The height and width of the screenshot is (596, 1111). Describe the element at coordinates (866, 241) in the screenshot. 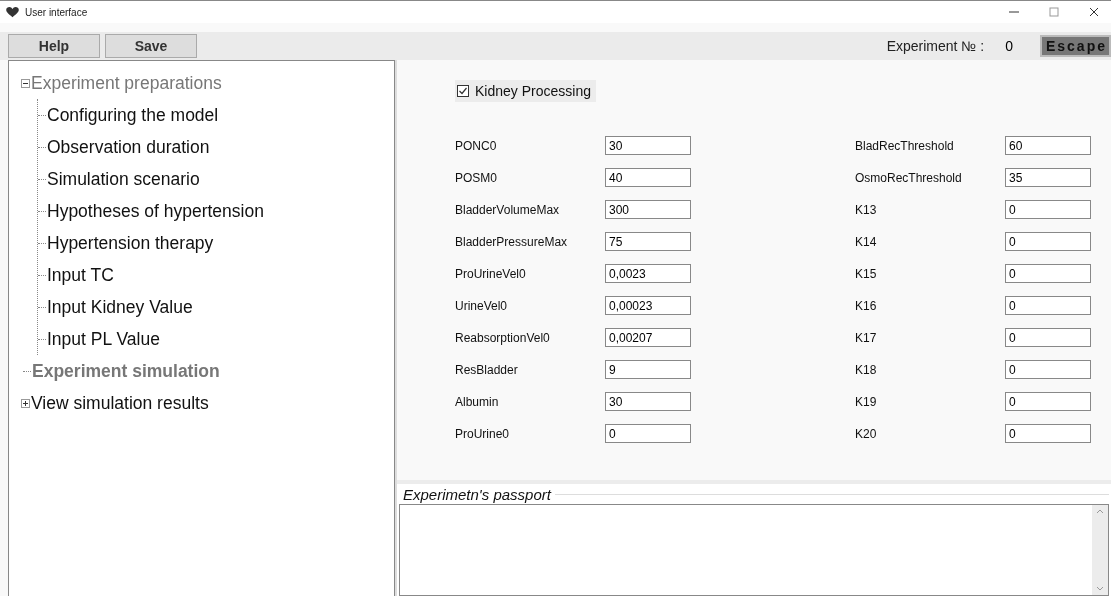

I see `parameter-label: K14` at that location.